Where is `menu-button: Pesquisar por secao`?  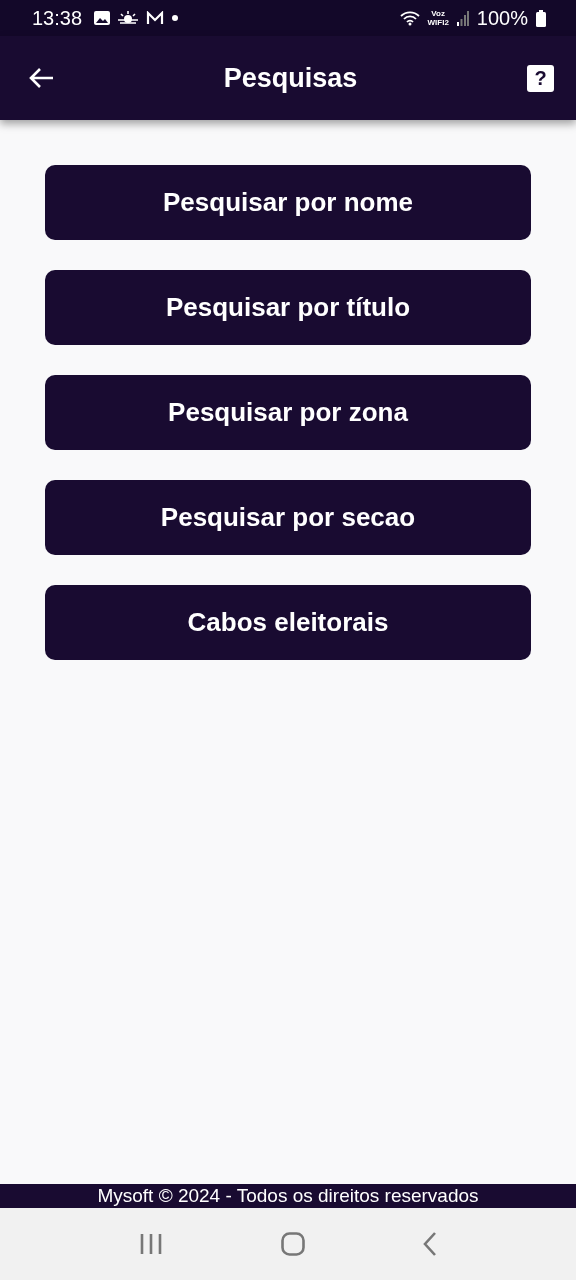
menu-button: Pesquisar por secao is located at coordinates (288, 517).